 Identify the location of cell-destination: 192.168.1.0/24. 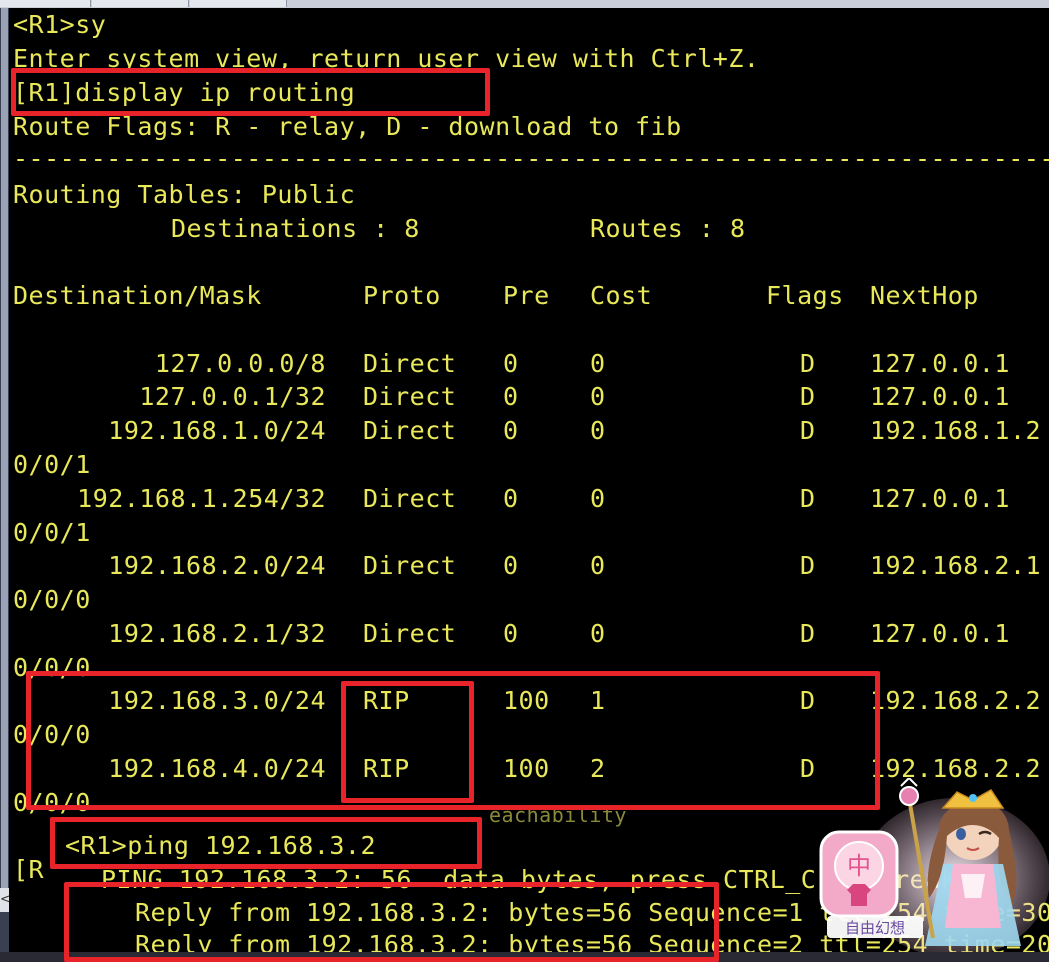
(217, 430).